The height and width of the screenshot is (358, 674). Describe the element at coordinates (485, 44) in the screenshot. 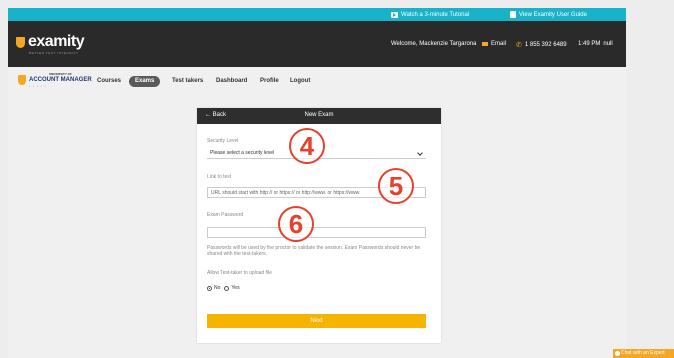

I see `mail-icon` at that location.